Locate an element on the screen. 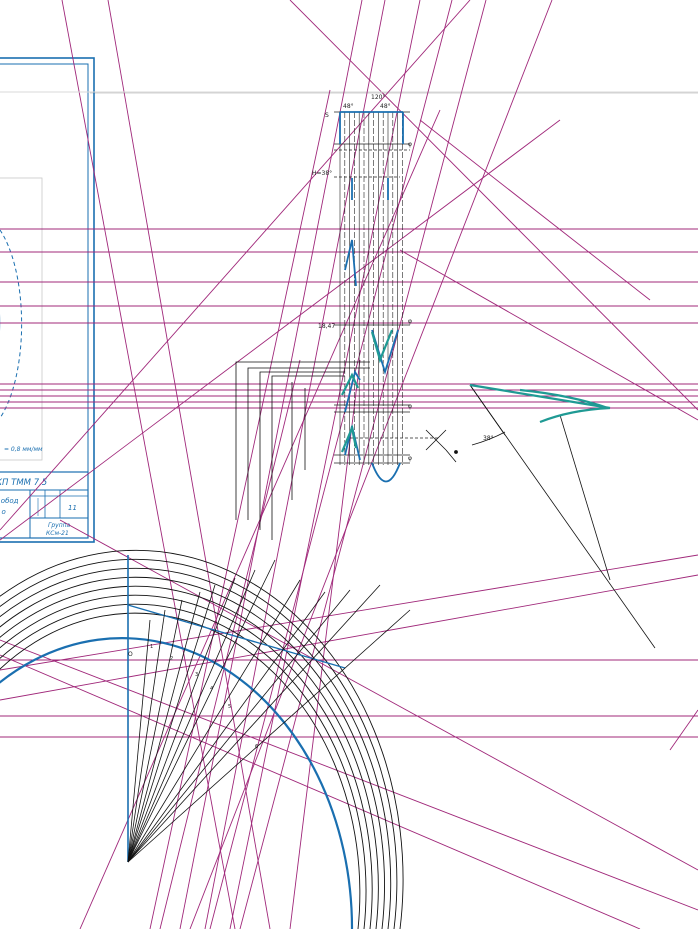 This screenshot has width=698, height=929. teal-pointer is located at coordinates (540, 403).